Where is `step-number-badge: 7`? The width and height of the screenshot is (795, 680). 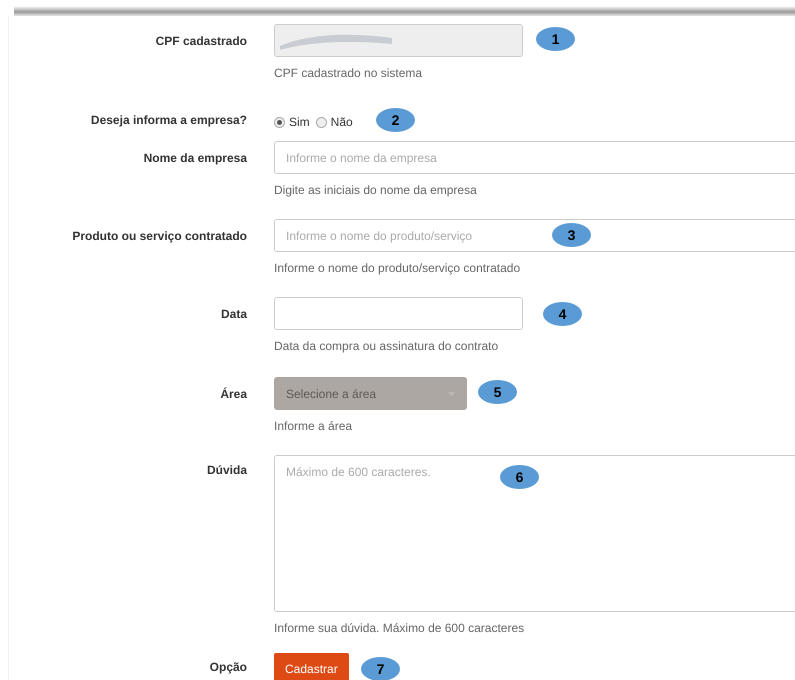
step-number-badge: 7 is located at coordinates (380, 668).